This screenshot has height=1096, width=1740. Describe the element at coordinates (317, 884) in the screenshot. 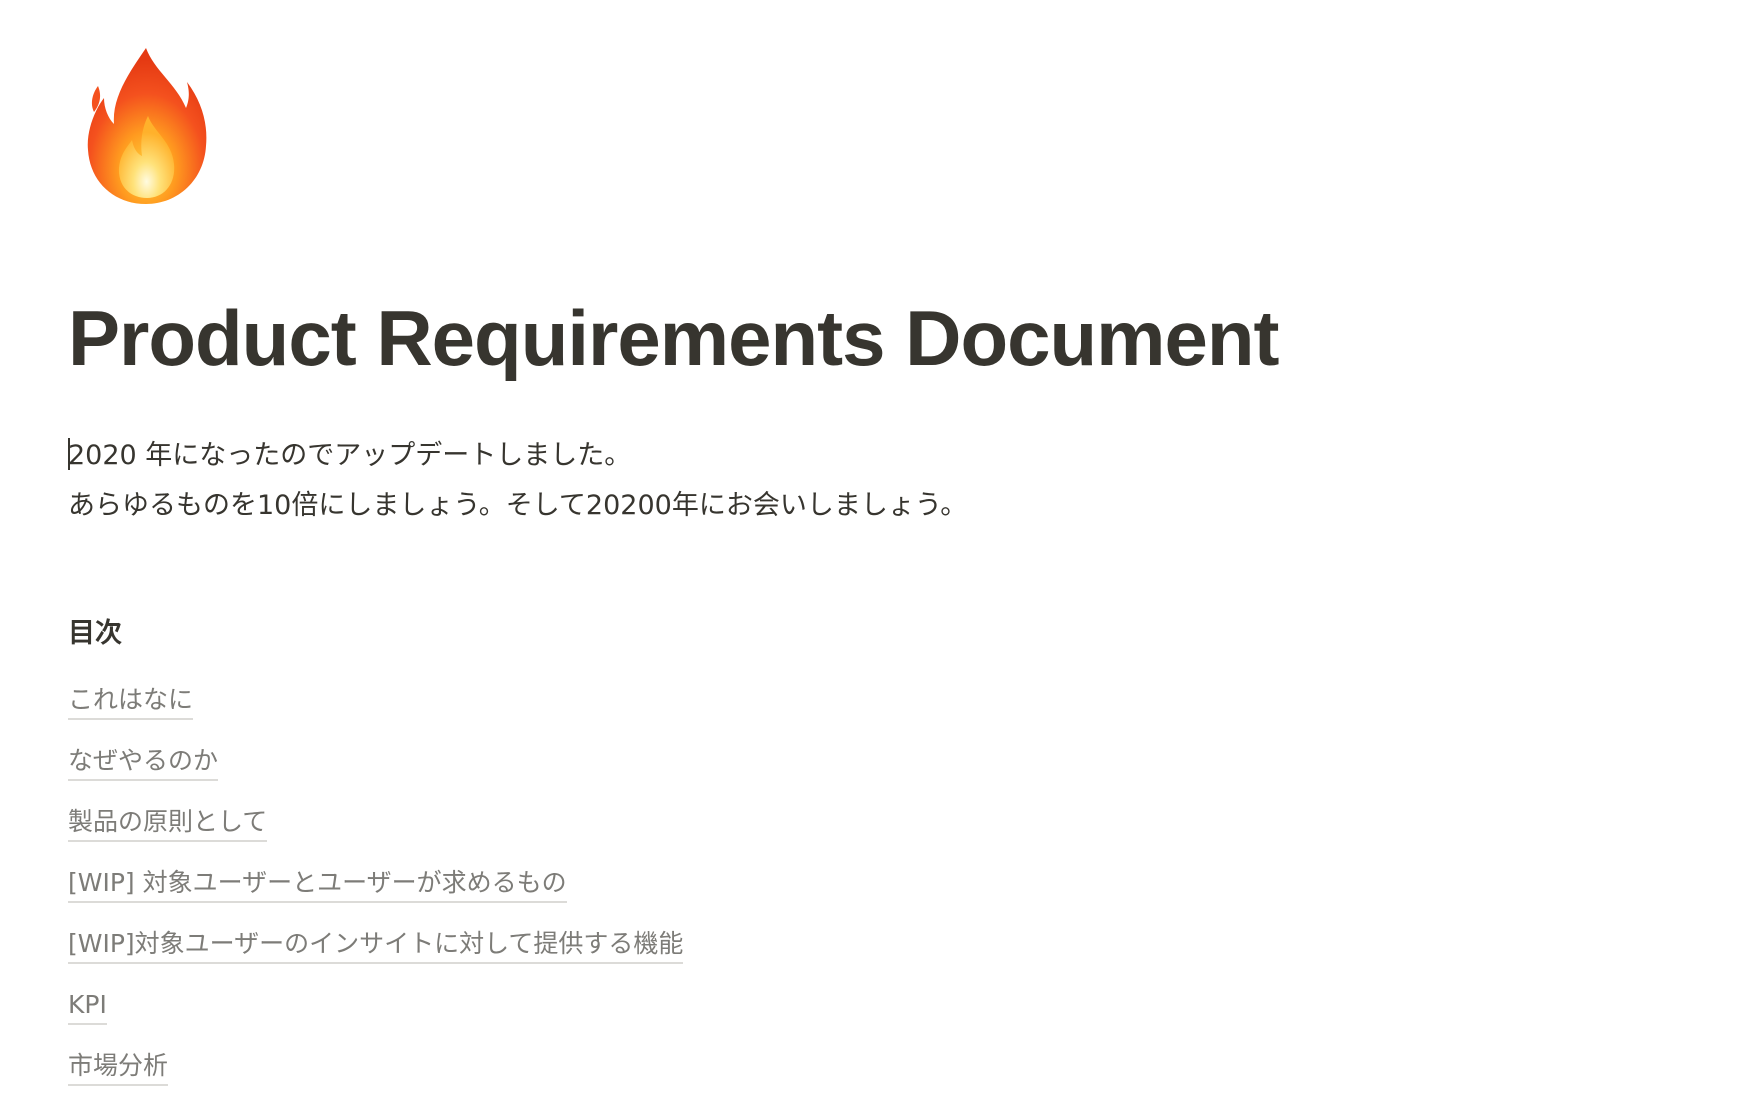

I see `toc-link-target-users: [WIP] 対象ユーザーとユーザーが求めるもの` at that location.